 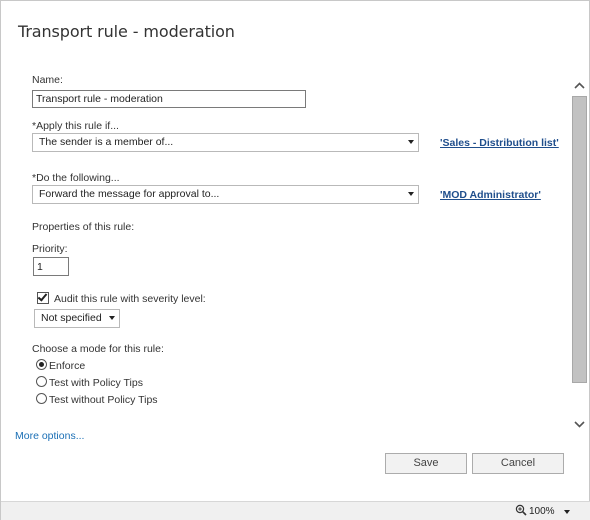 What do you see at coordinates (518, 463) in the screenshot?
I see `cancel-button: Cancel` at bounding box center [518, 463].